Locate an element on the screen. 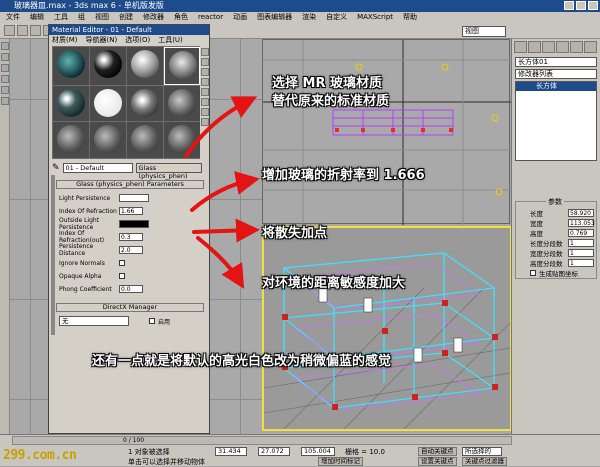 This screenshot has width=600, height=467. y-coord-field: 27.072 is located at coordinates (274, 451).